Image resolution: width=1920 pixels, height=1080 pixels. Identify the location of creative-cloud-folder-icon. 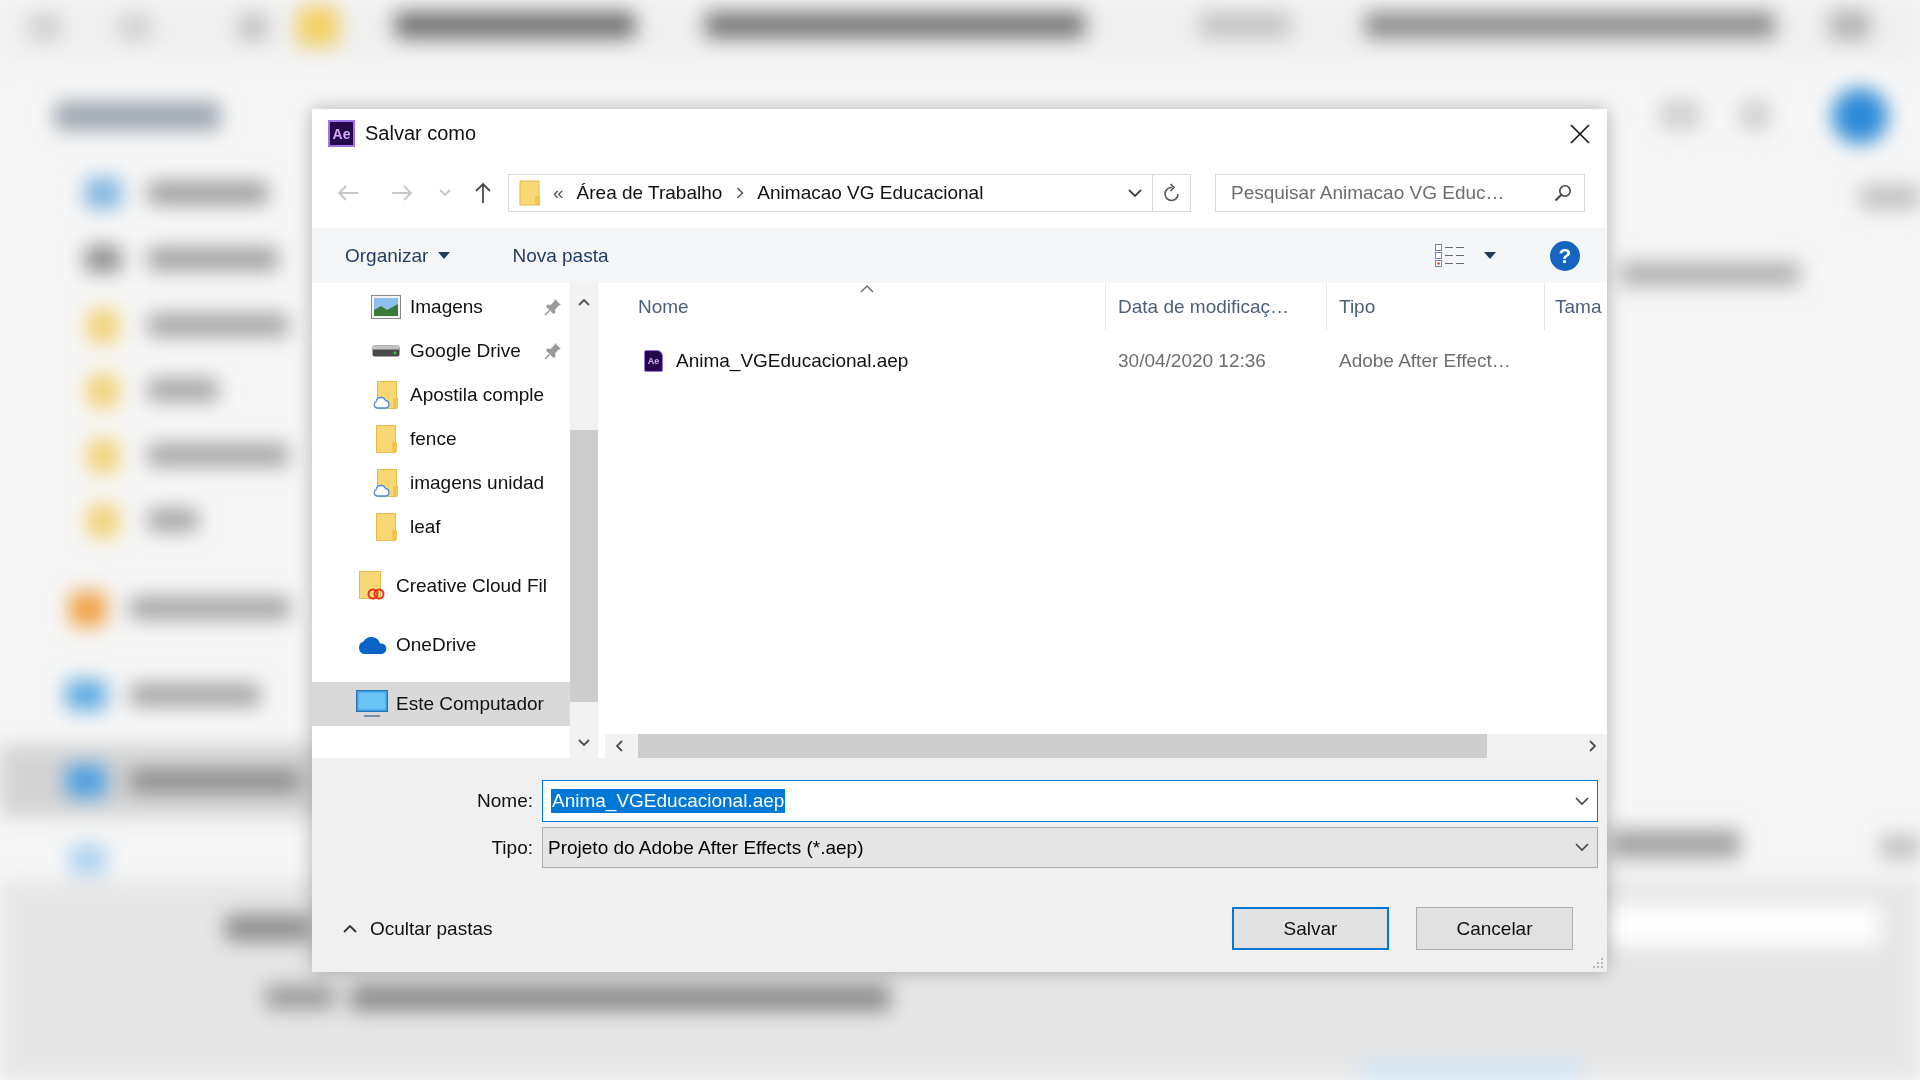
(372, 586).